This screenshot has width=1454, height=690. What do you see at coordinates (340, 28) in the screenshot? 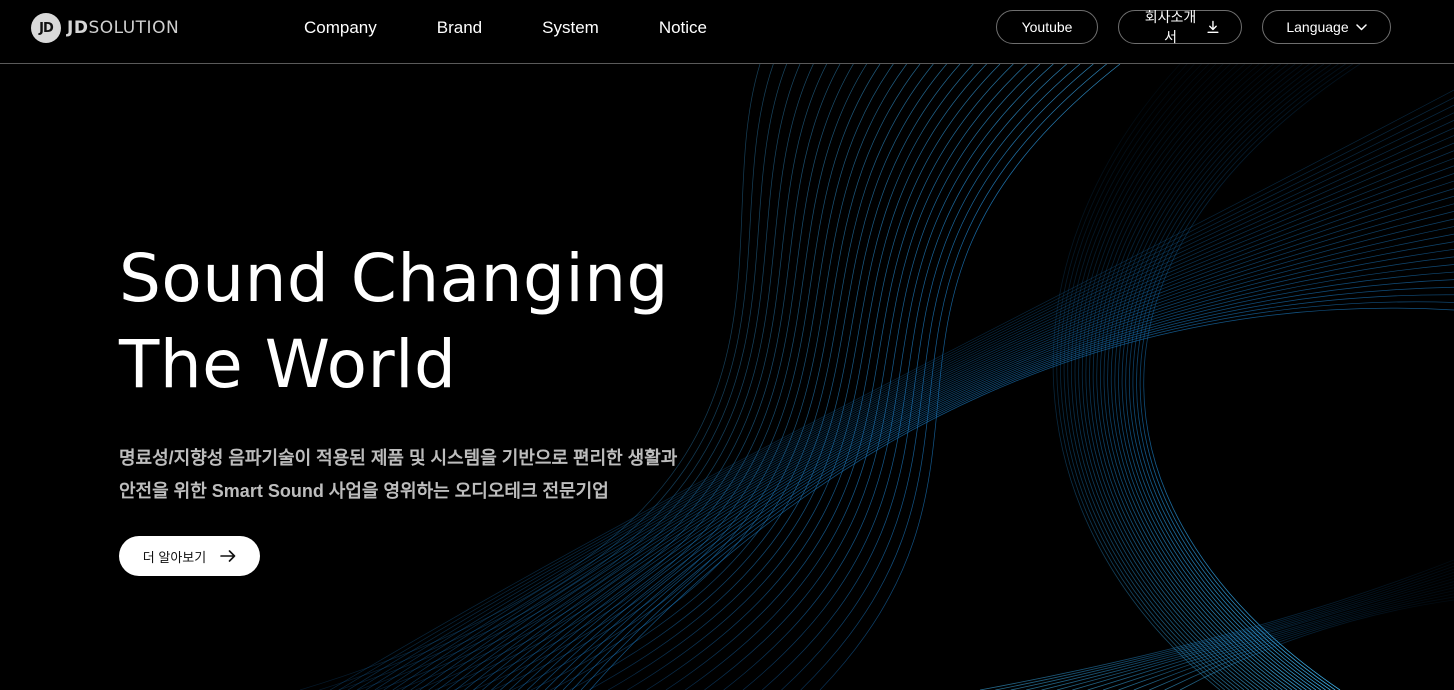
I see `nav-item-company: Company` at bounding box center [340, 28].